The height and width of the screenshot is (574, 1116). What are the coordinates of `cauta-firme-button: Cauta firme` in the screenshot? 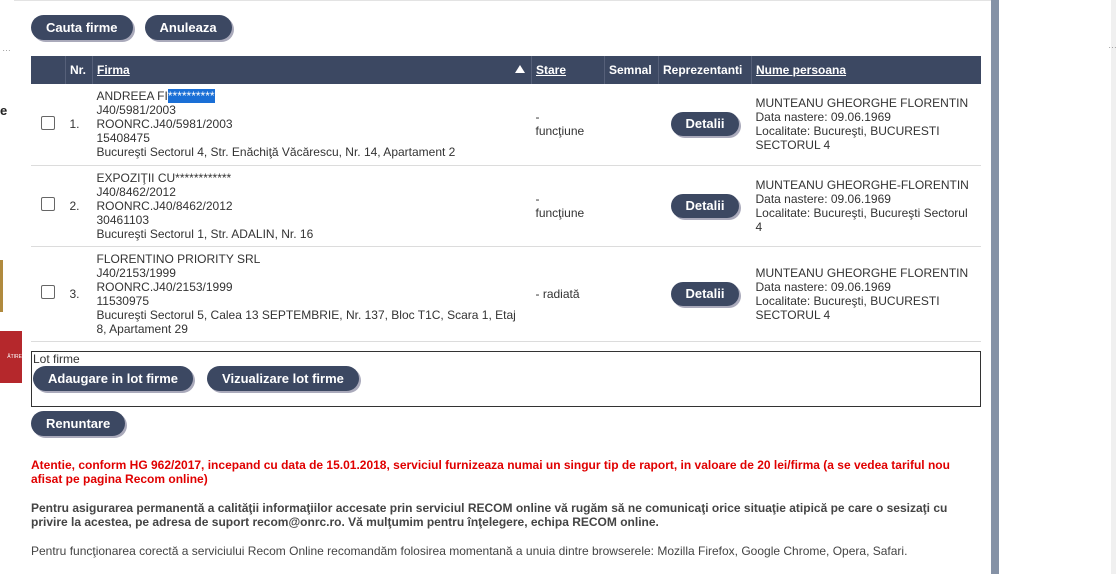 It's located at (82, 27).